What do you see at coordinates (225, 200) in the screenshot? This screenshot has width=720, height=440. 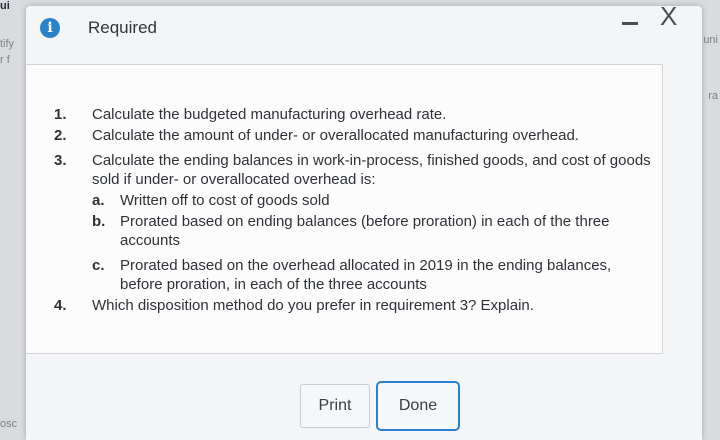 I see `sub-item-text: Written off to cost of goods sold` at bounding box center [225, 200].